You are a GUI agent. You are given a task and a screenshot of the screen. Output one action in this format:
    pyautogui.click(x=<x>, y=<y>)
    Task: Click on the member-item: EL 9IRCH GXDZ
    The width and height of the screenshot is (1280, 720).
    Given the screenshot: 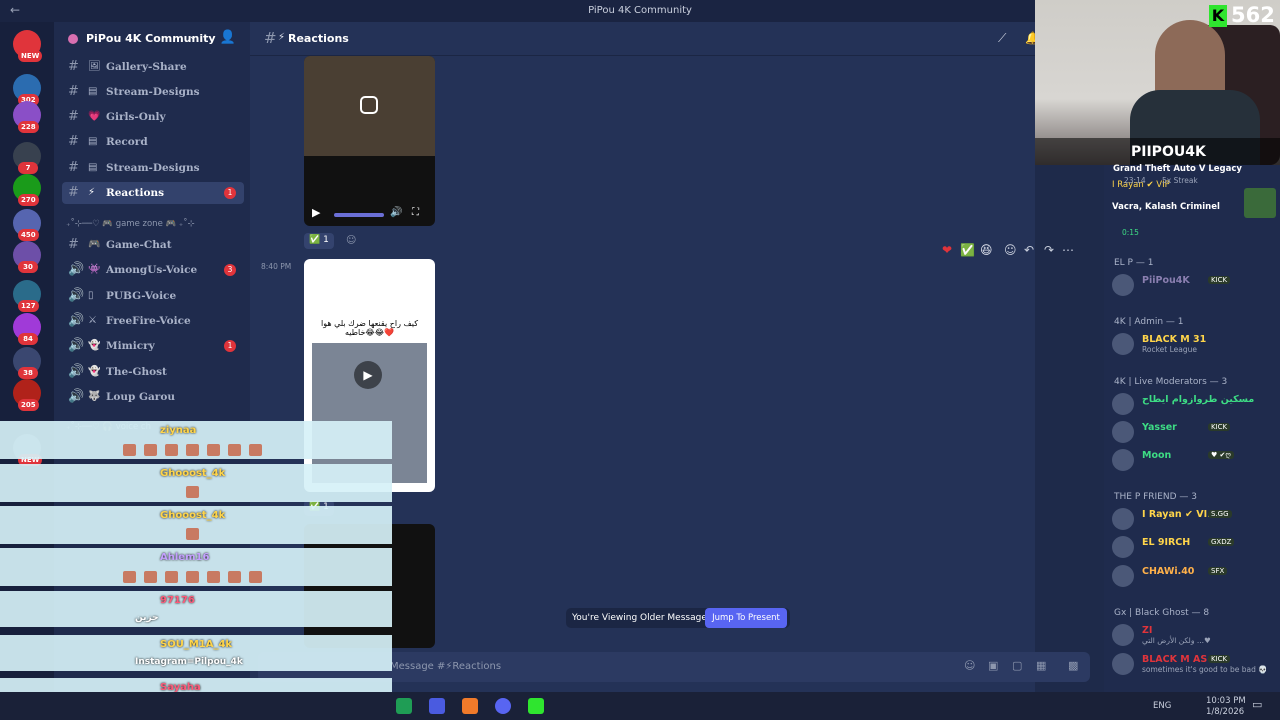 What is the action you would take?
    pyautogui.click(x=1194, y=547)
    